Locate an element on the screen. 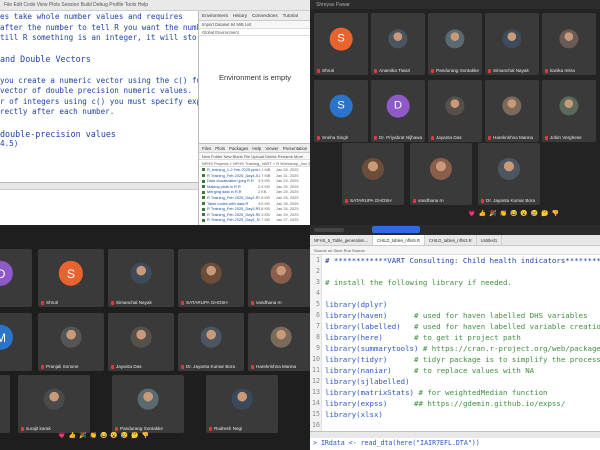 The image size is (600, 450). participant-name: Jayanta Das is located at coordinates (446, 137).